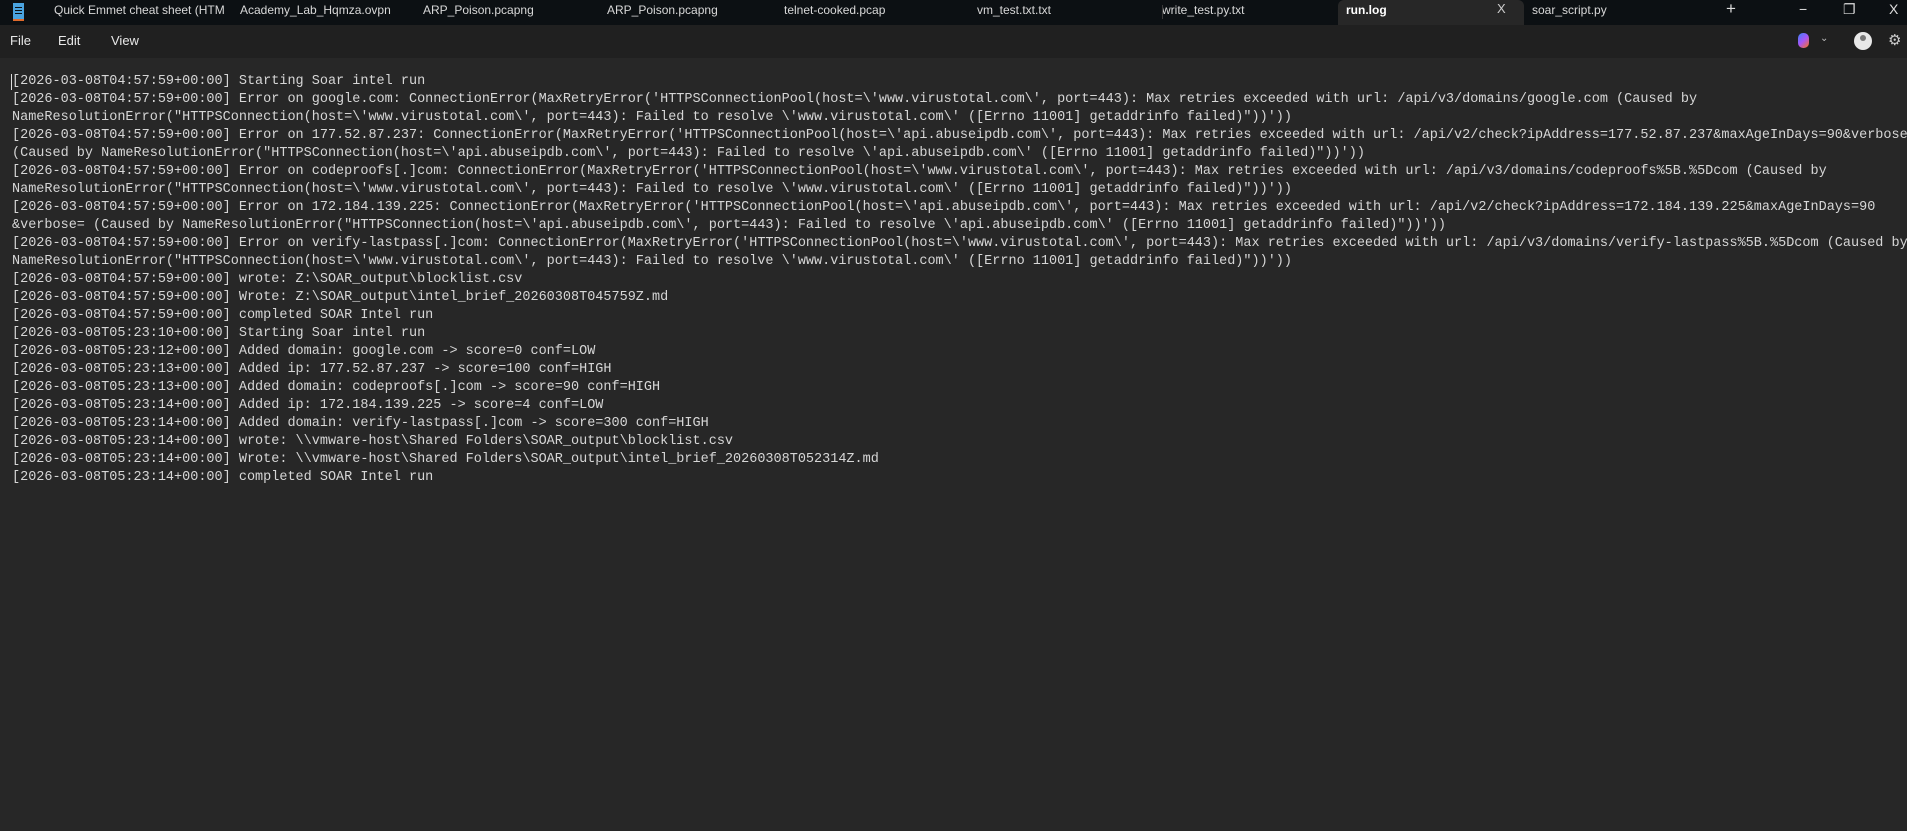 This screenshot has height=831, width=1907. I want to click on minimize-button: −, so click(1803, 9).